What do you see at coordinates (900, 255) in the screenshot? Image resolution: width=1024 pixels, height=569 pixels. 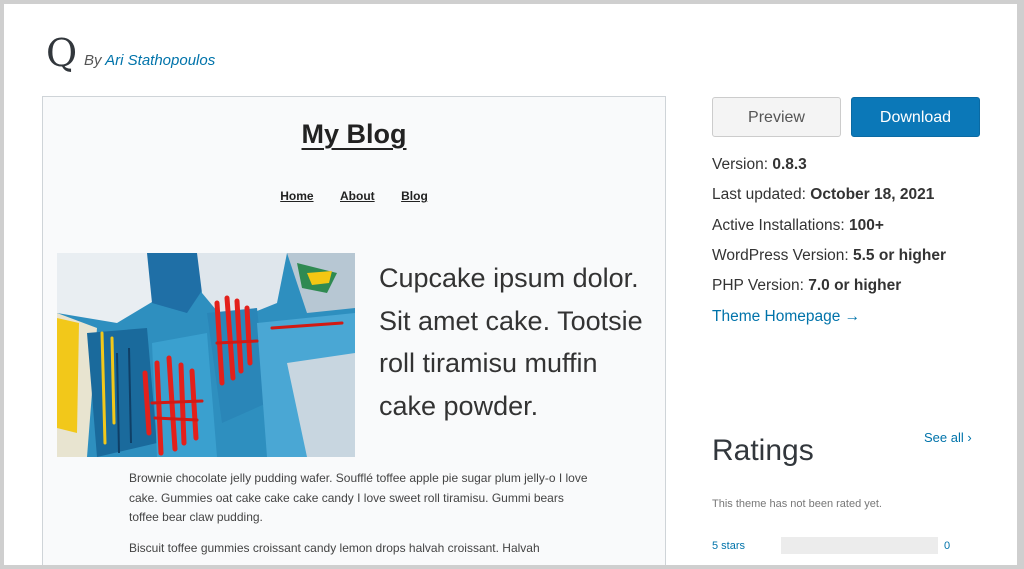 I see `wp-version-value: 5.5 or higher` at bounding box center [900, 255].